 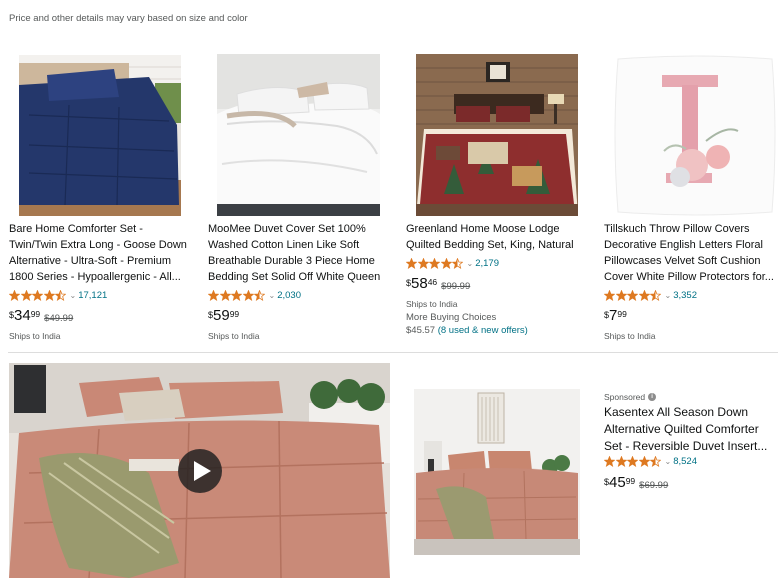 I want to click on price-moomee: $ 59 99, so click(x=224, y=315).